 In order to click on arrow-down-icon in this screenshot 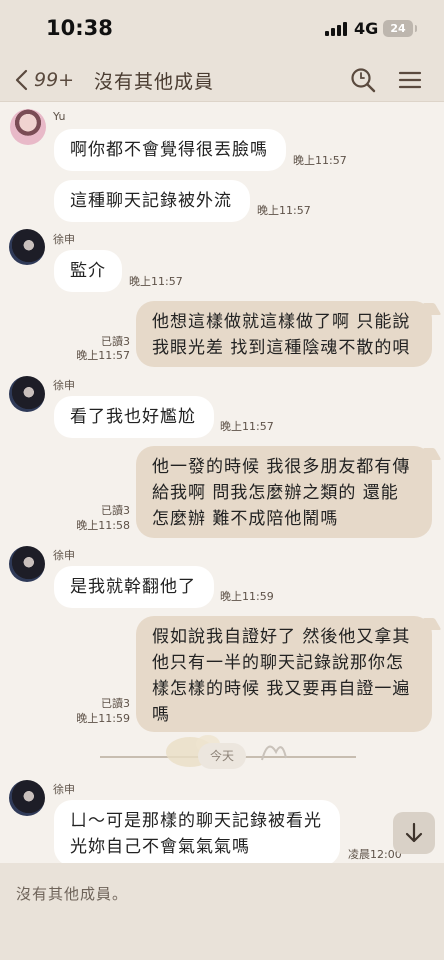, I will do `click(414, 832)`.